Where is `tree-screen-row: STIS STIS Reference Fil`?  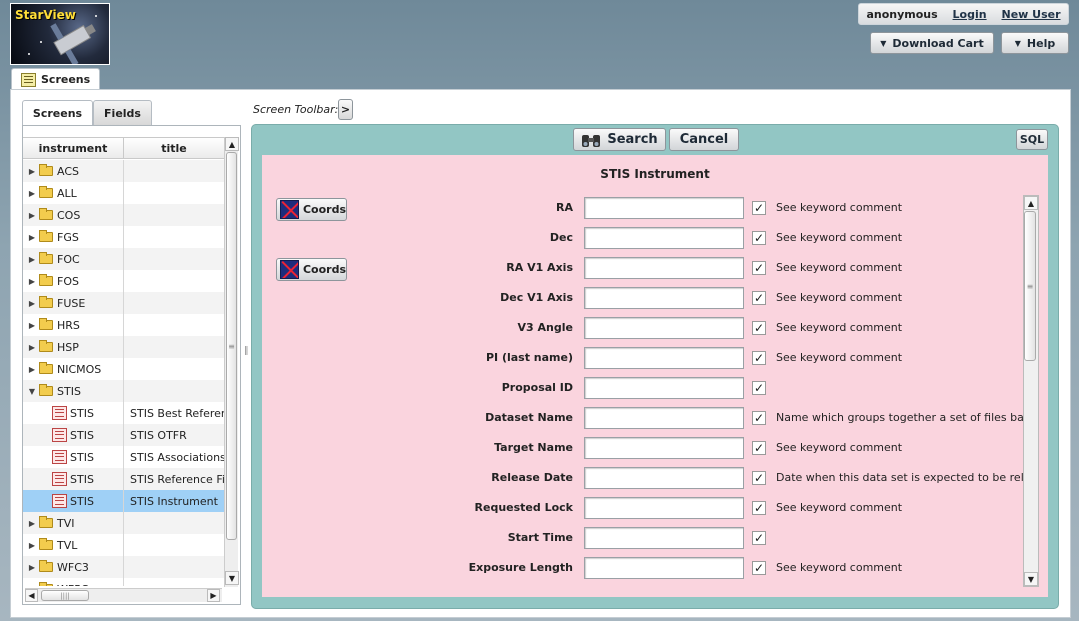
tree-screen-row: STIS STIS Reference Fil is located at coordinates (123, 479).